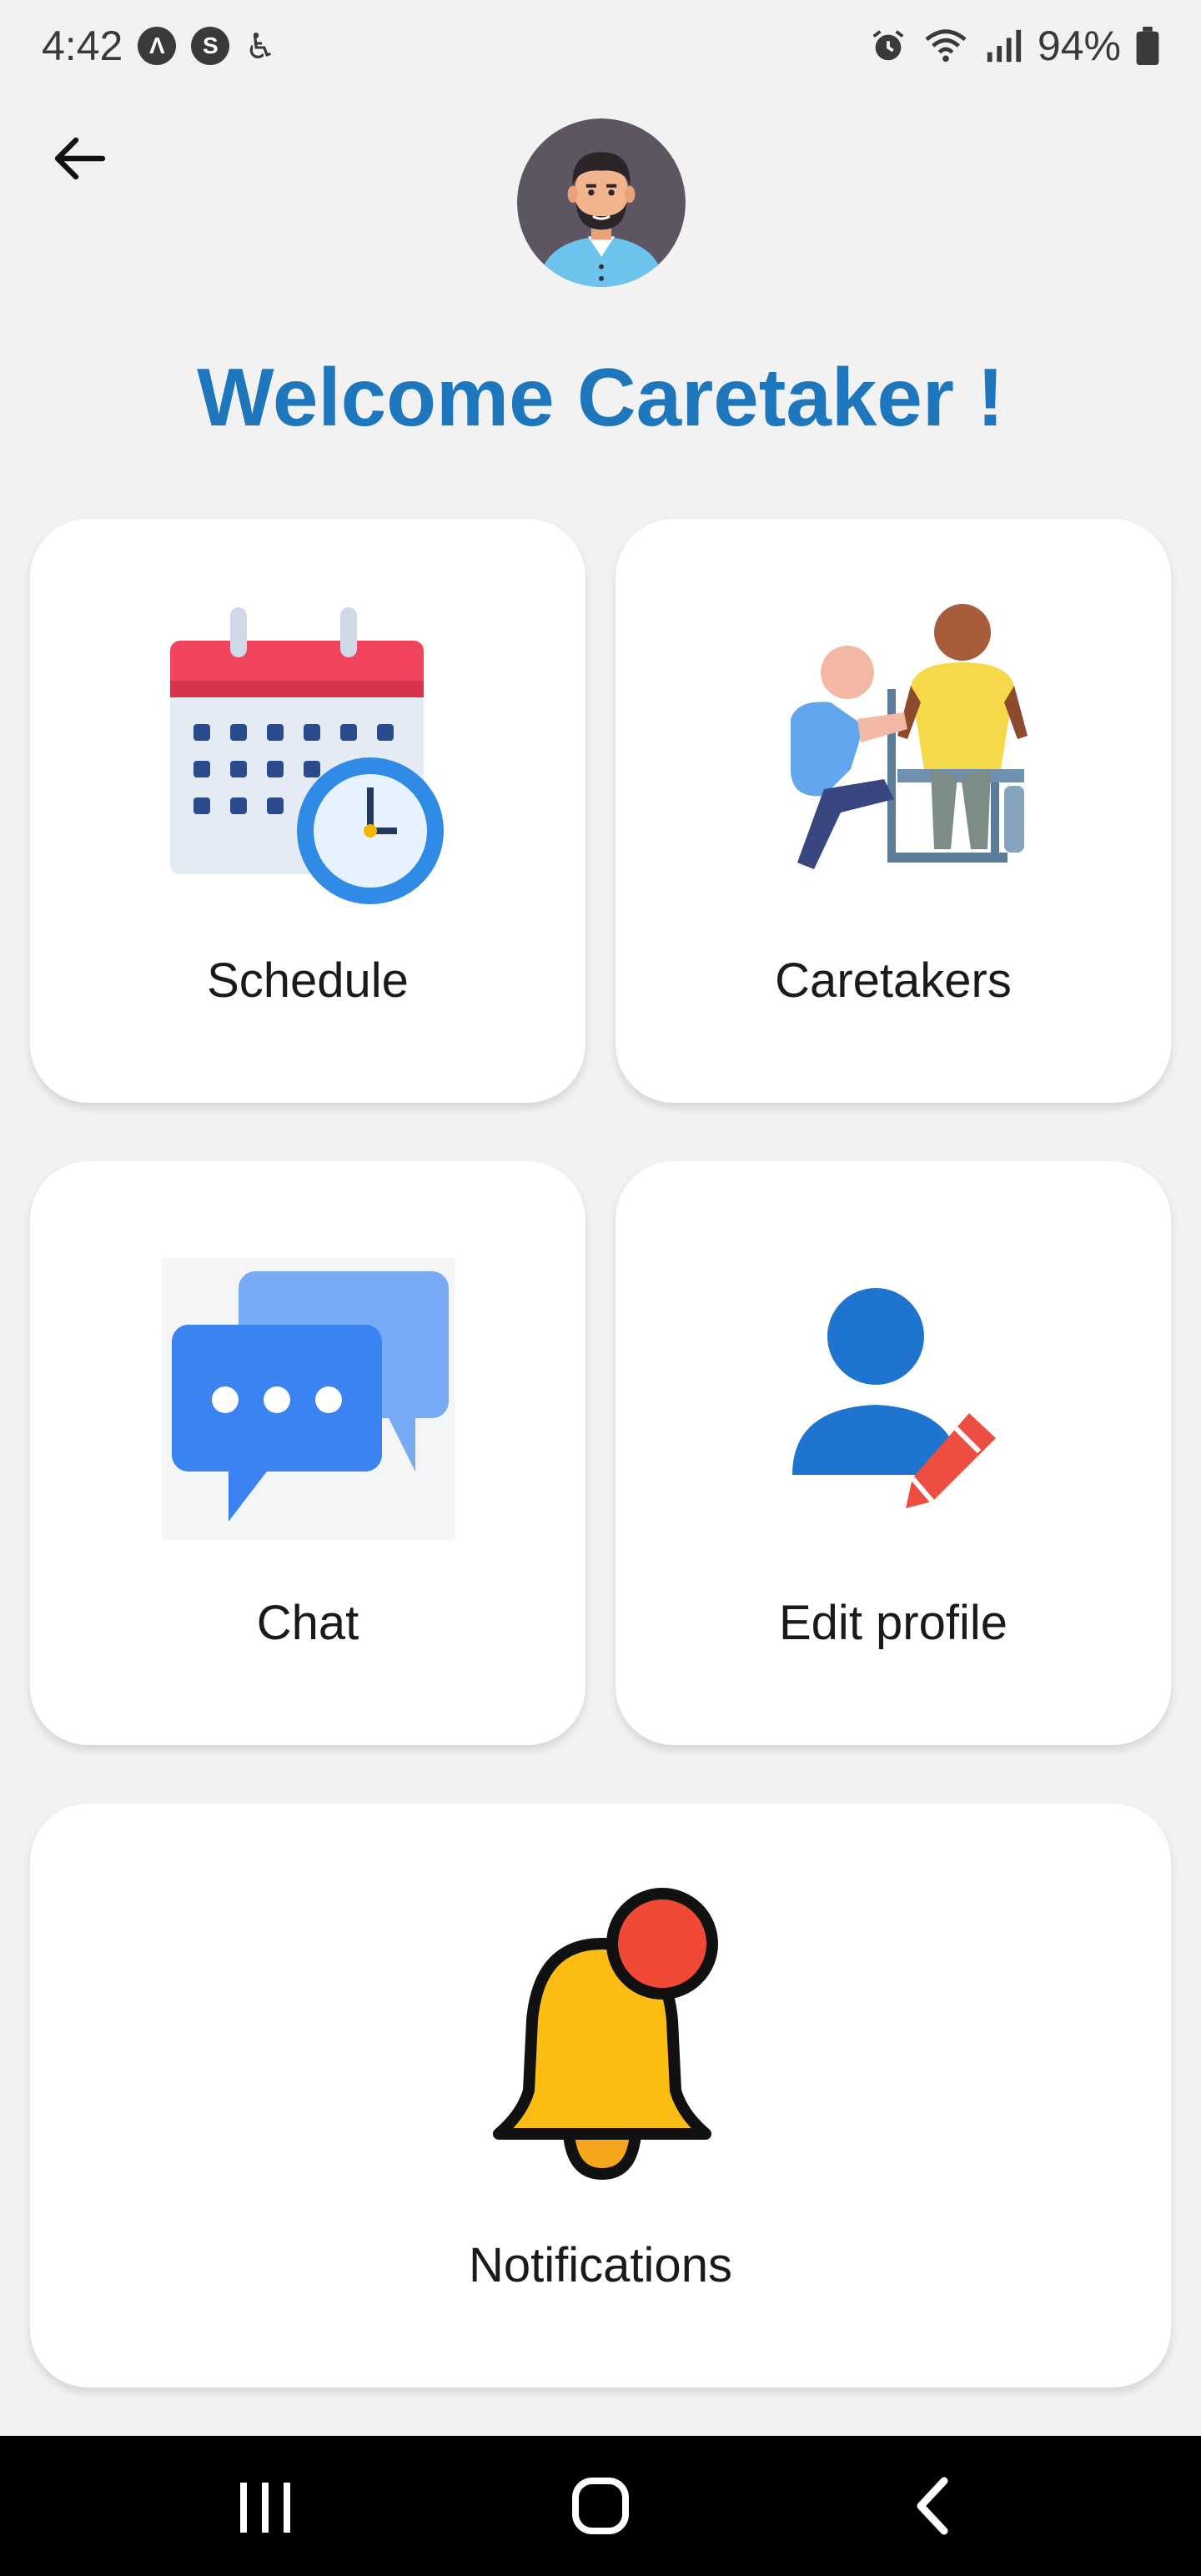 This screenshot has height=2576, width=1201. I want to click on edit-profile-icon, so click(894, 1398).